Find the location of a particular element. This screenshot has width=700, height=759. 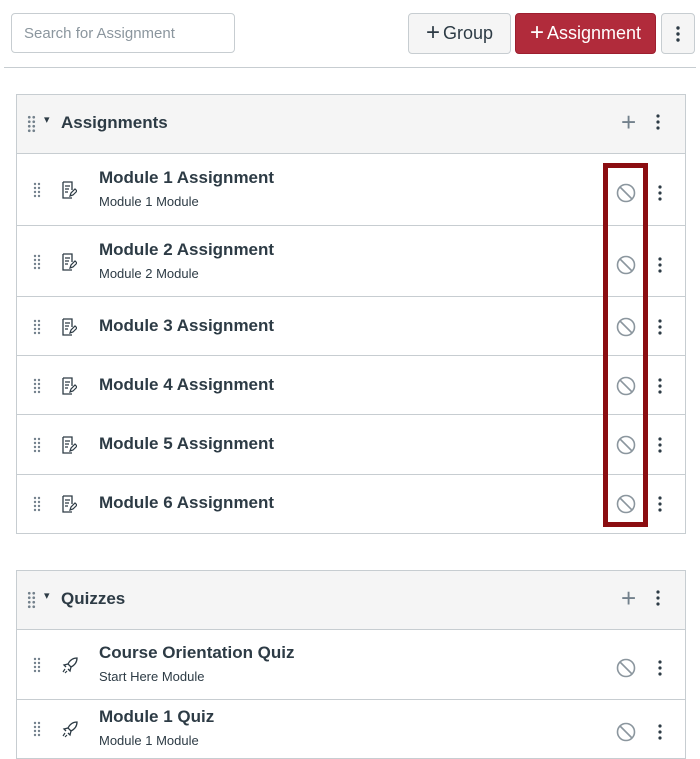

list-item: Module 1 Assignment Module 1 Module is located at coordinates (351, 190).